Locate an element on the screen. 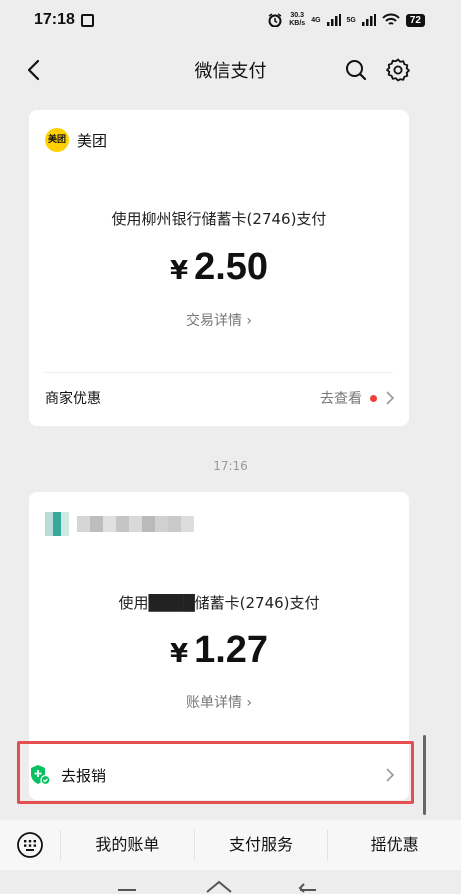 This screenshot has height=894, width=461. net-speed: 30.3 KB/s is located at coordinates (297, 20).